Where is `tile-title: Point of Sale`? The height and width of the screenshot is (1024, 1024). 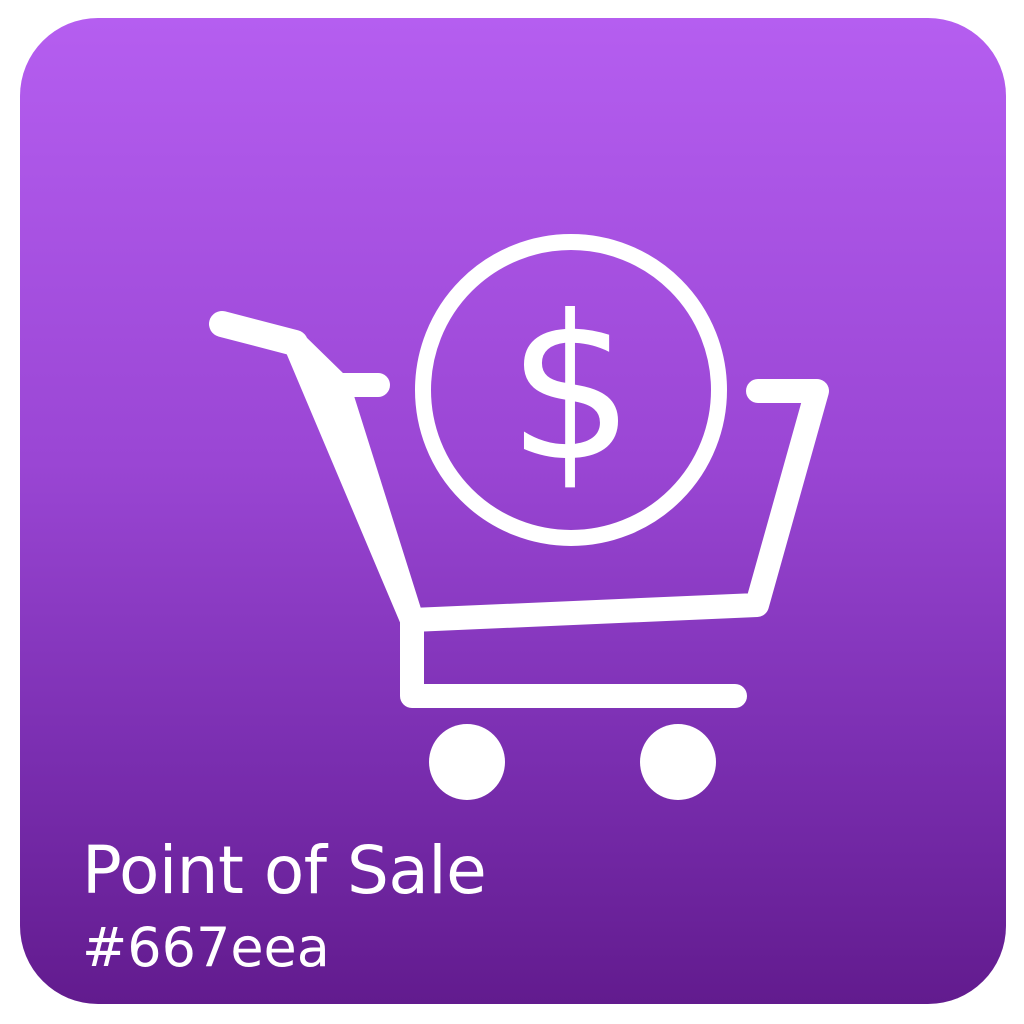 tile-title: Point of Sale is located at coordinates (284, 870).